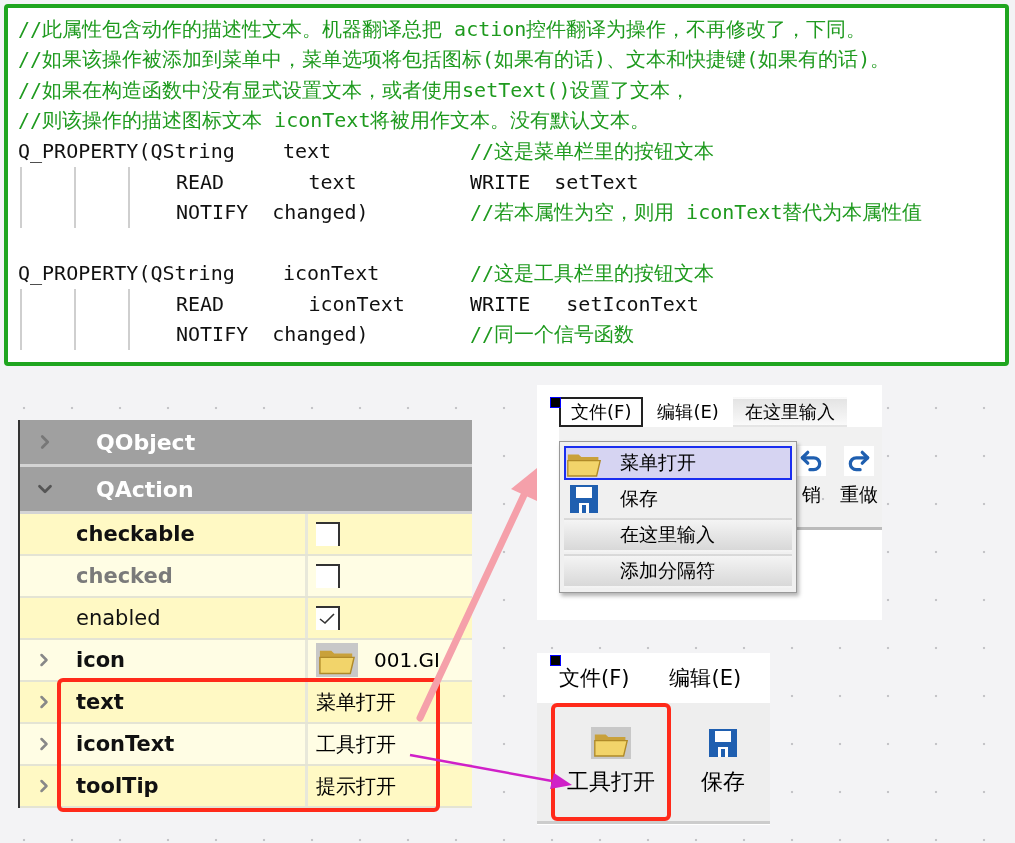 The image size is (1015, 843). I want to click on menu-item: 在这里输入, so click(678, 535).